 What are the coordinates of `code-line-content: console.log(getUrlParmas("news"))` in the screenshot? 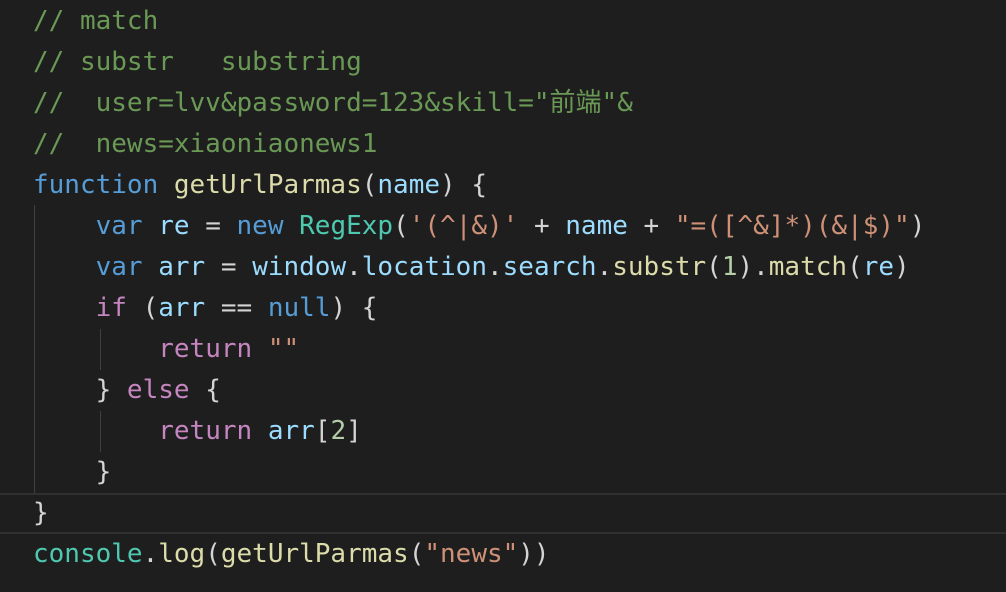 It's located at (291, 554).